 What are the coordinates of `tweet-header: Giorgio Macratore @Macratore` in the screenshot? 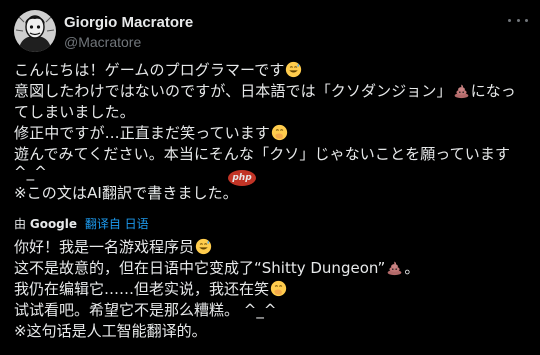 It's located at (274, 30).